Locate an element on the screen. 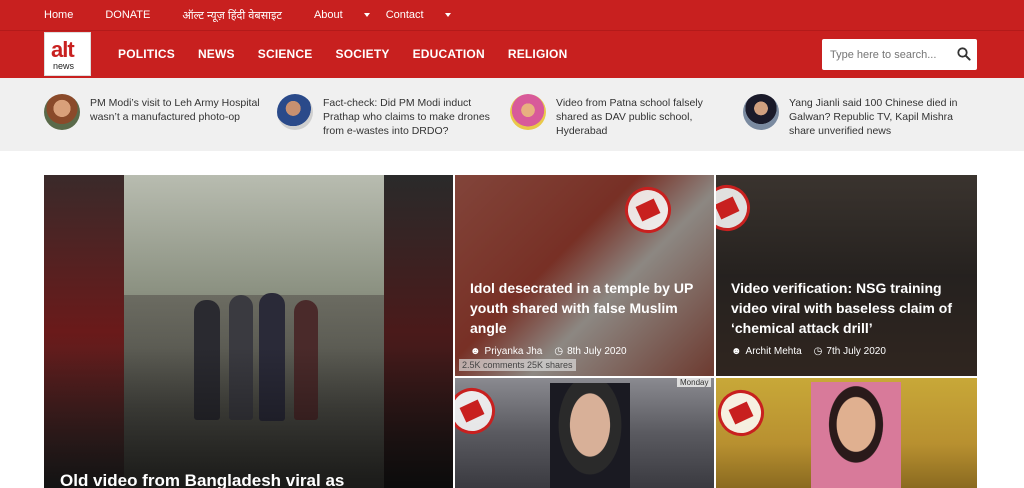 Image resolution: width=1024 pixels, height=488 pixels. search-icon is located at coordinates (964, 54).